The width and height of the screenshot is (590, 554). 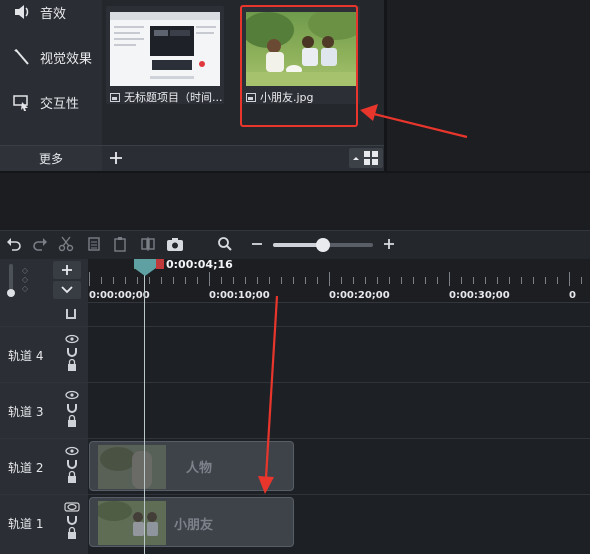 I want to click on cut-icon, so click(x=66, y=244).